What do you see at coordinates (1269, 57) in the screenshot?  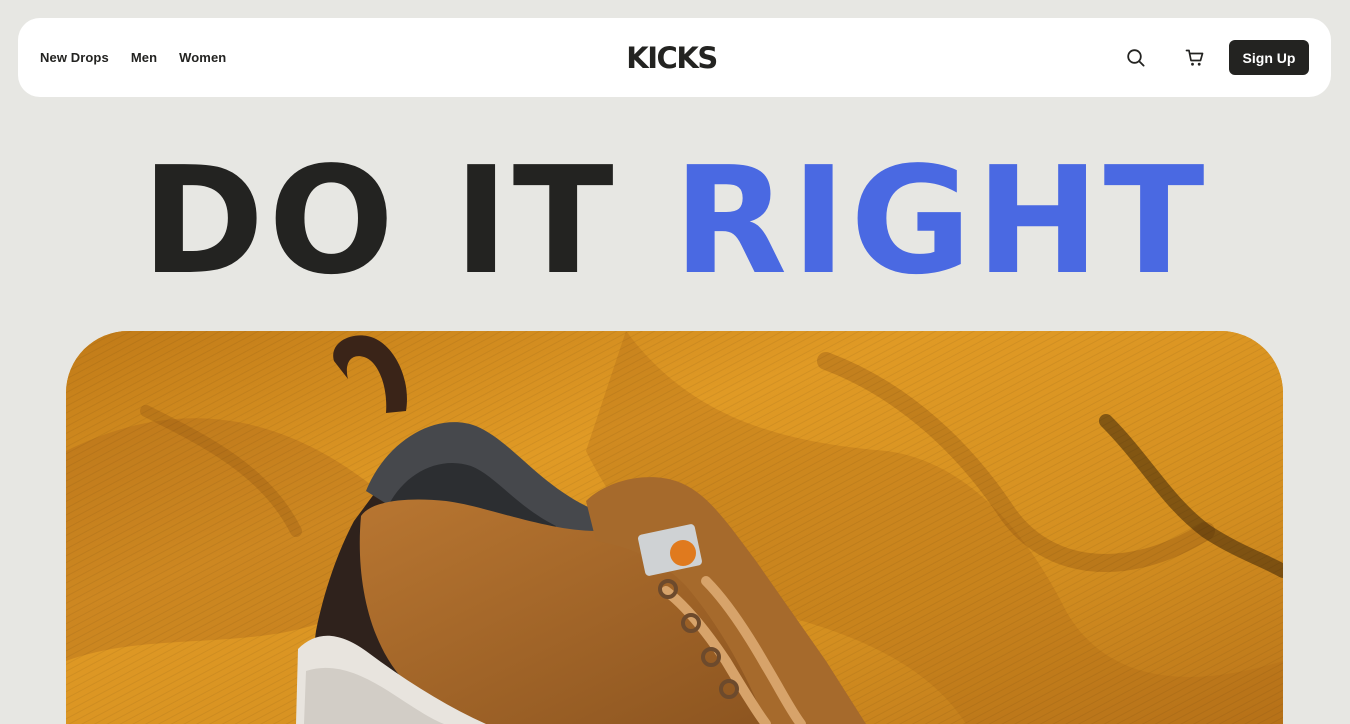 I see `sign-up-button: Sign Up` at bounding box center [1269, 57].